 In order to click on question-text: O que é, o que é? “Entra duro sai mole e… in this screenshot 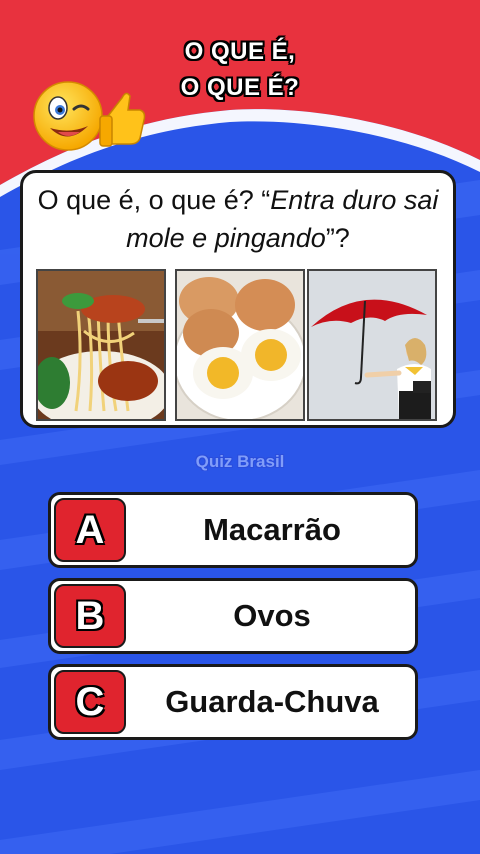, I will do `click(238, 219)`.